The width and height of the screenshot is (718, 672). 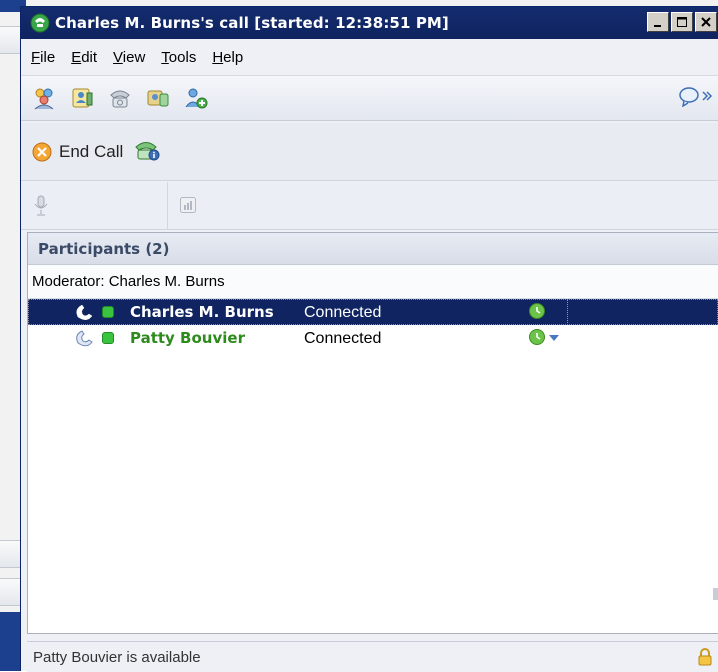 I want to click on media-controls-bar, so click(x=369, y=206).